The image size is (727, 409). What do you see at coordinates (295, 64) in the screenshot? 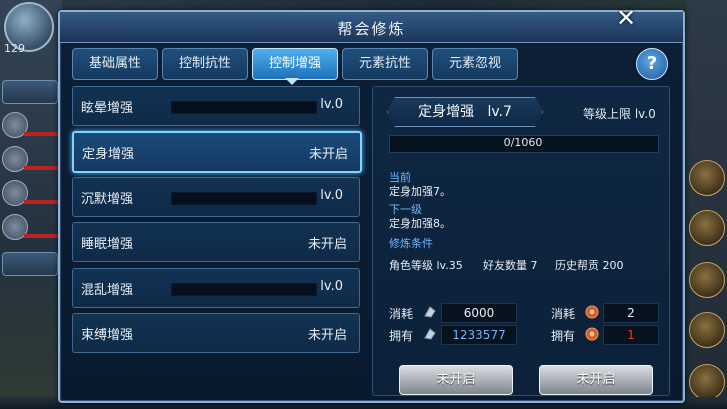
I see `tab-control-enhance: 控制增强` at bounding box center [295, 64].